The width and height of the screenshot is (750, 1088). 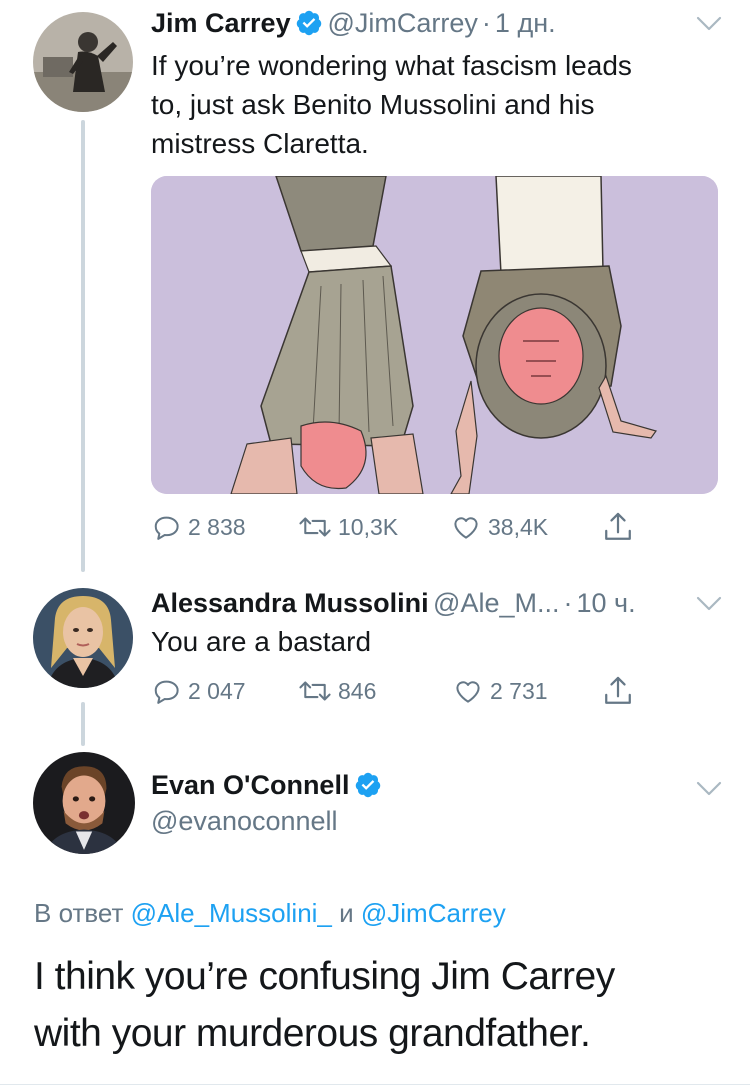 I want to click on tweet2-like-count: 2 731, so click(x=519, y=690).